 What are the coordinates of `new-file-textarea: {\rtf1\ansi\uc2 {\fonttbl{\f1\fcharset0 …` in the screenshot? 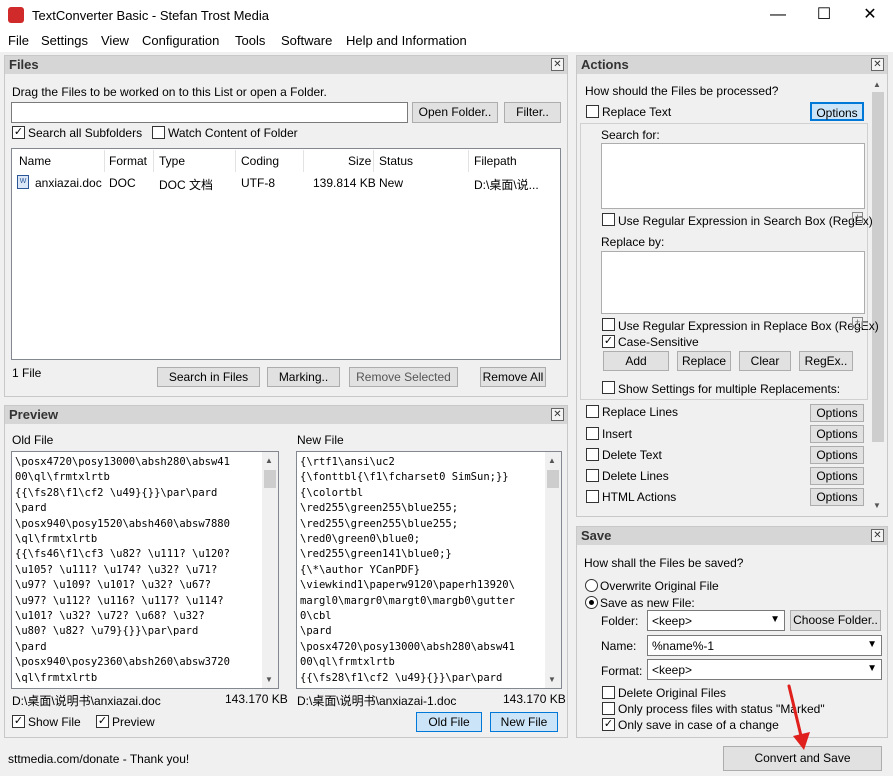 It's located at (429, 570).